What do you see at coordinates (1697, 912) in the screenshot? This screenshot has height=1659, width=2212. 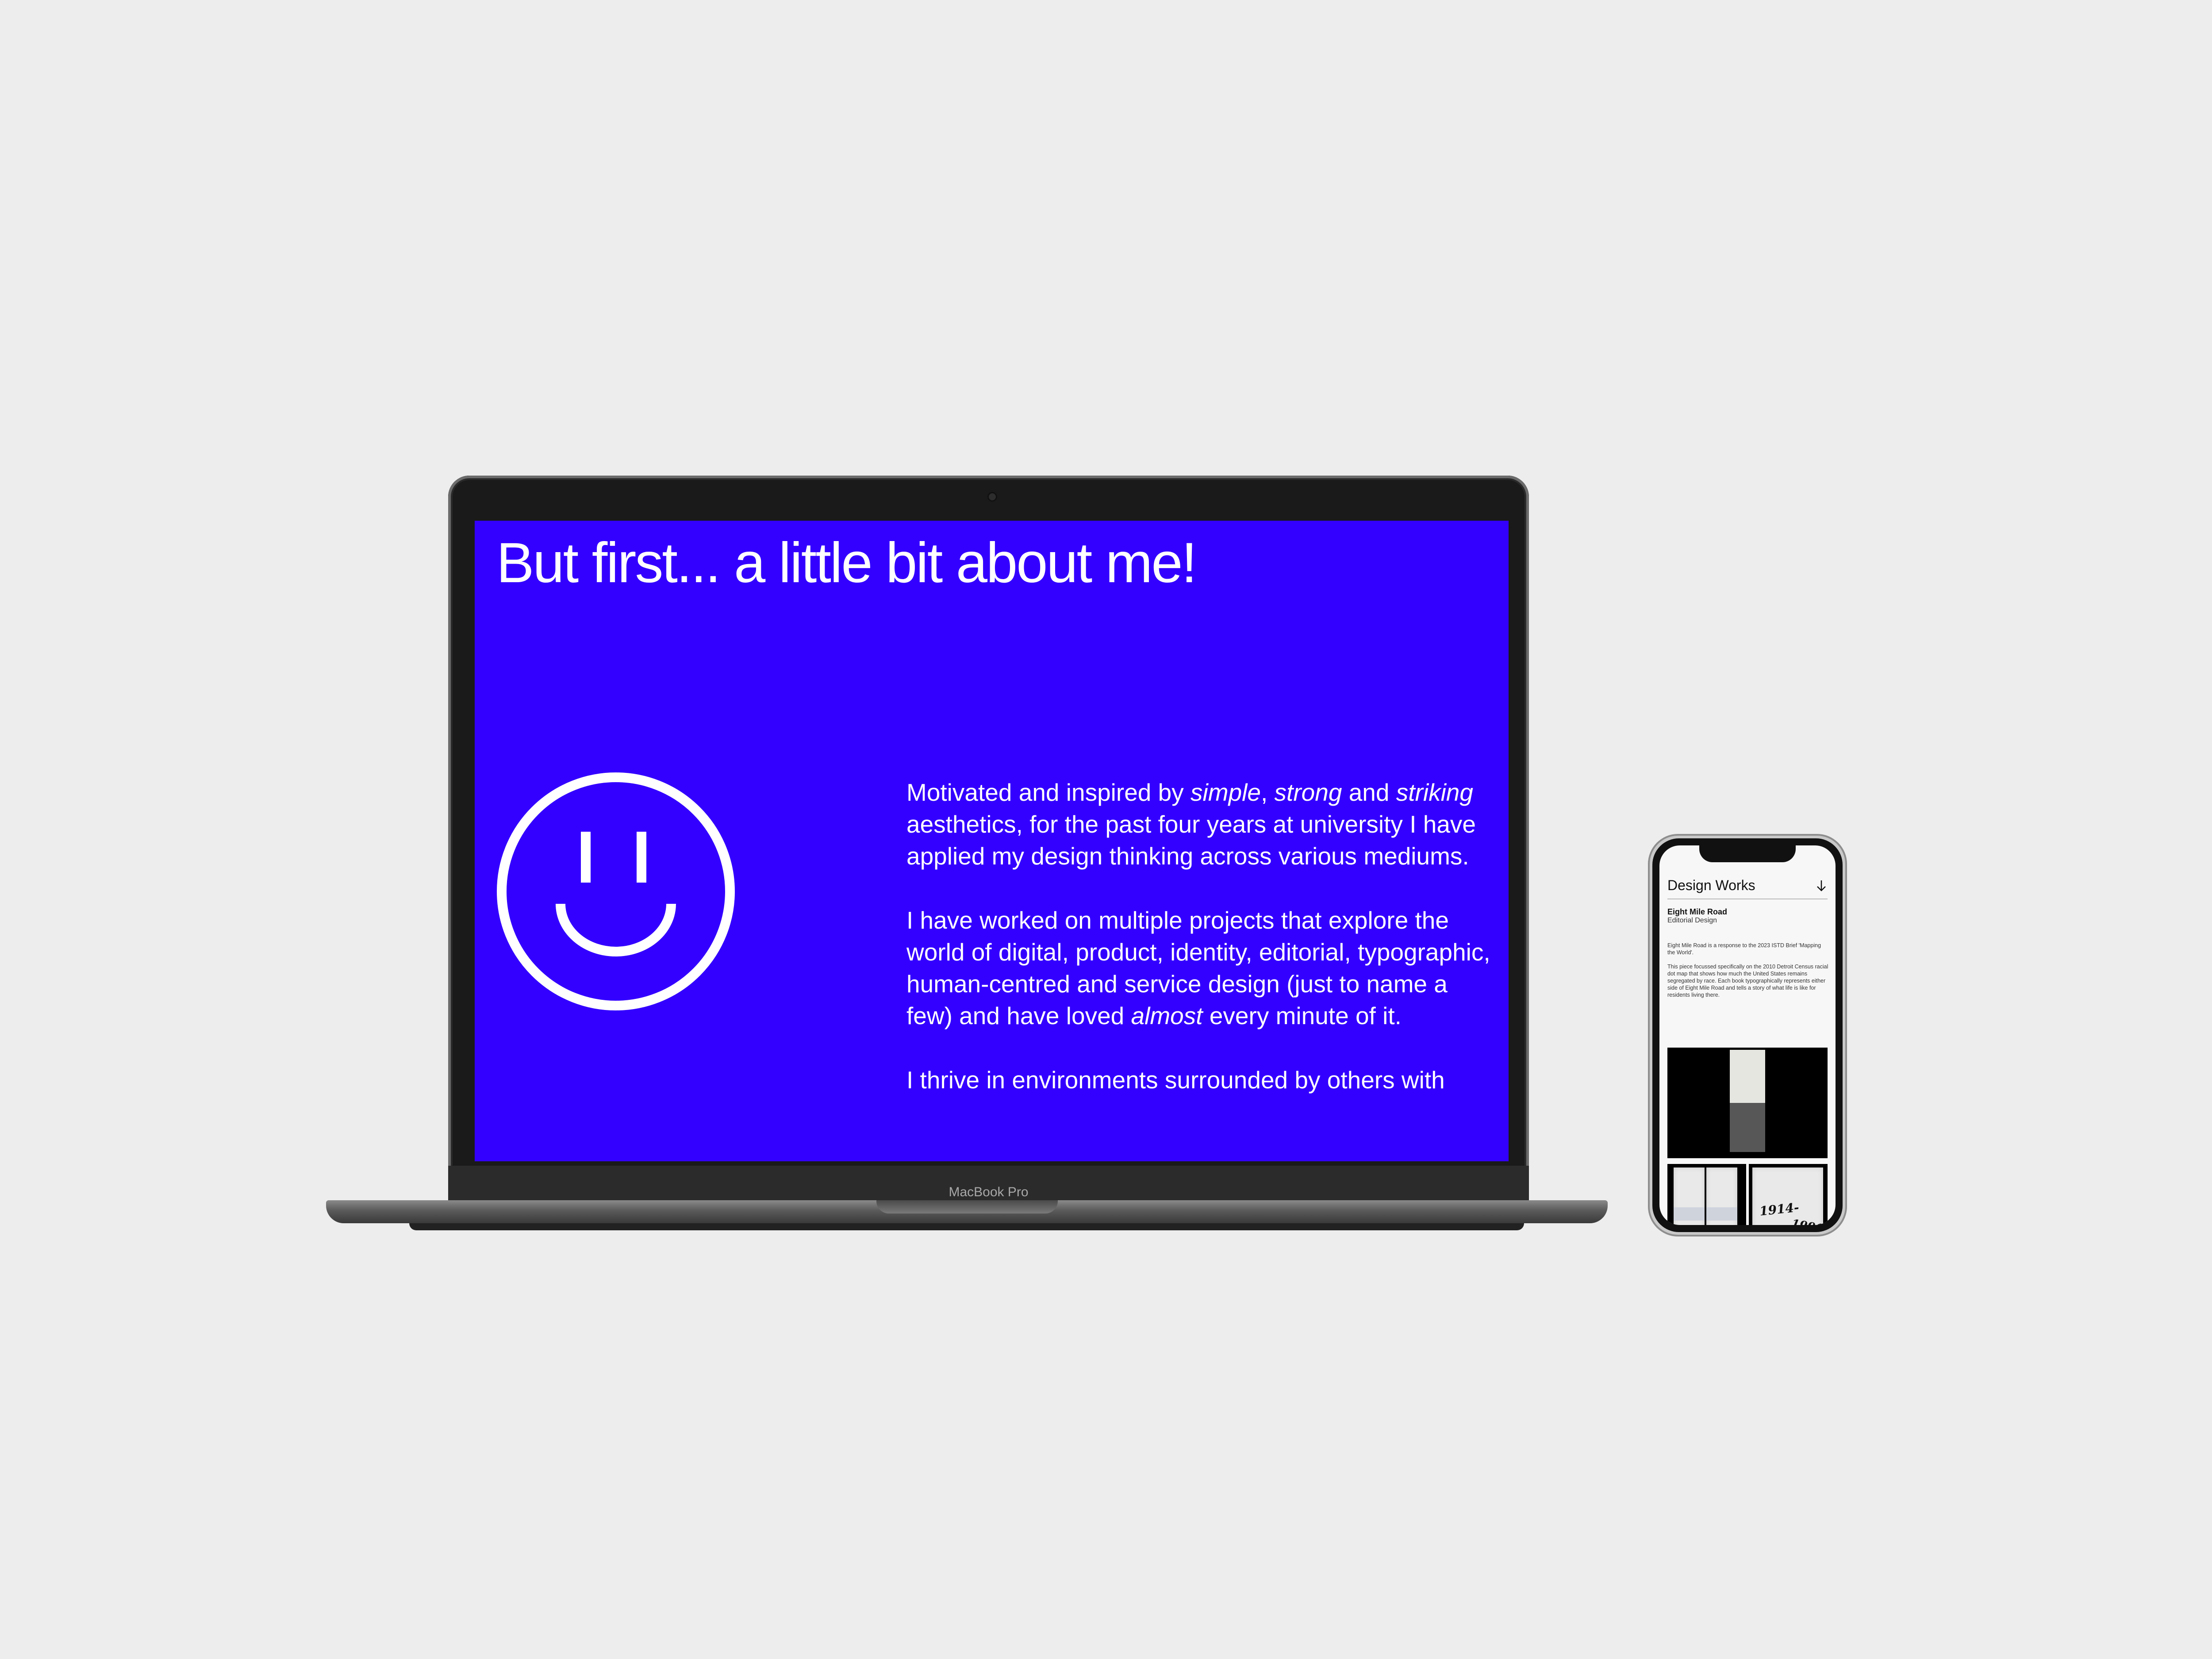 I see `project-title: Eight Mile Road` at bounding box center [1697, 912].